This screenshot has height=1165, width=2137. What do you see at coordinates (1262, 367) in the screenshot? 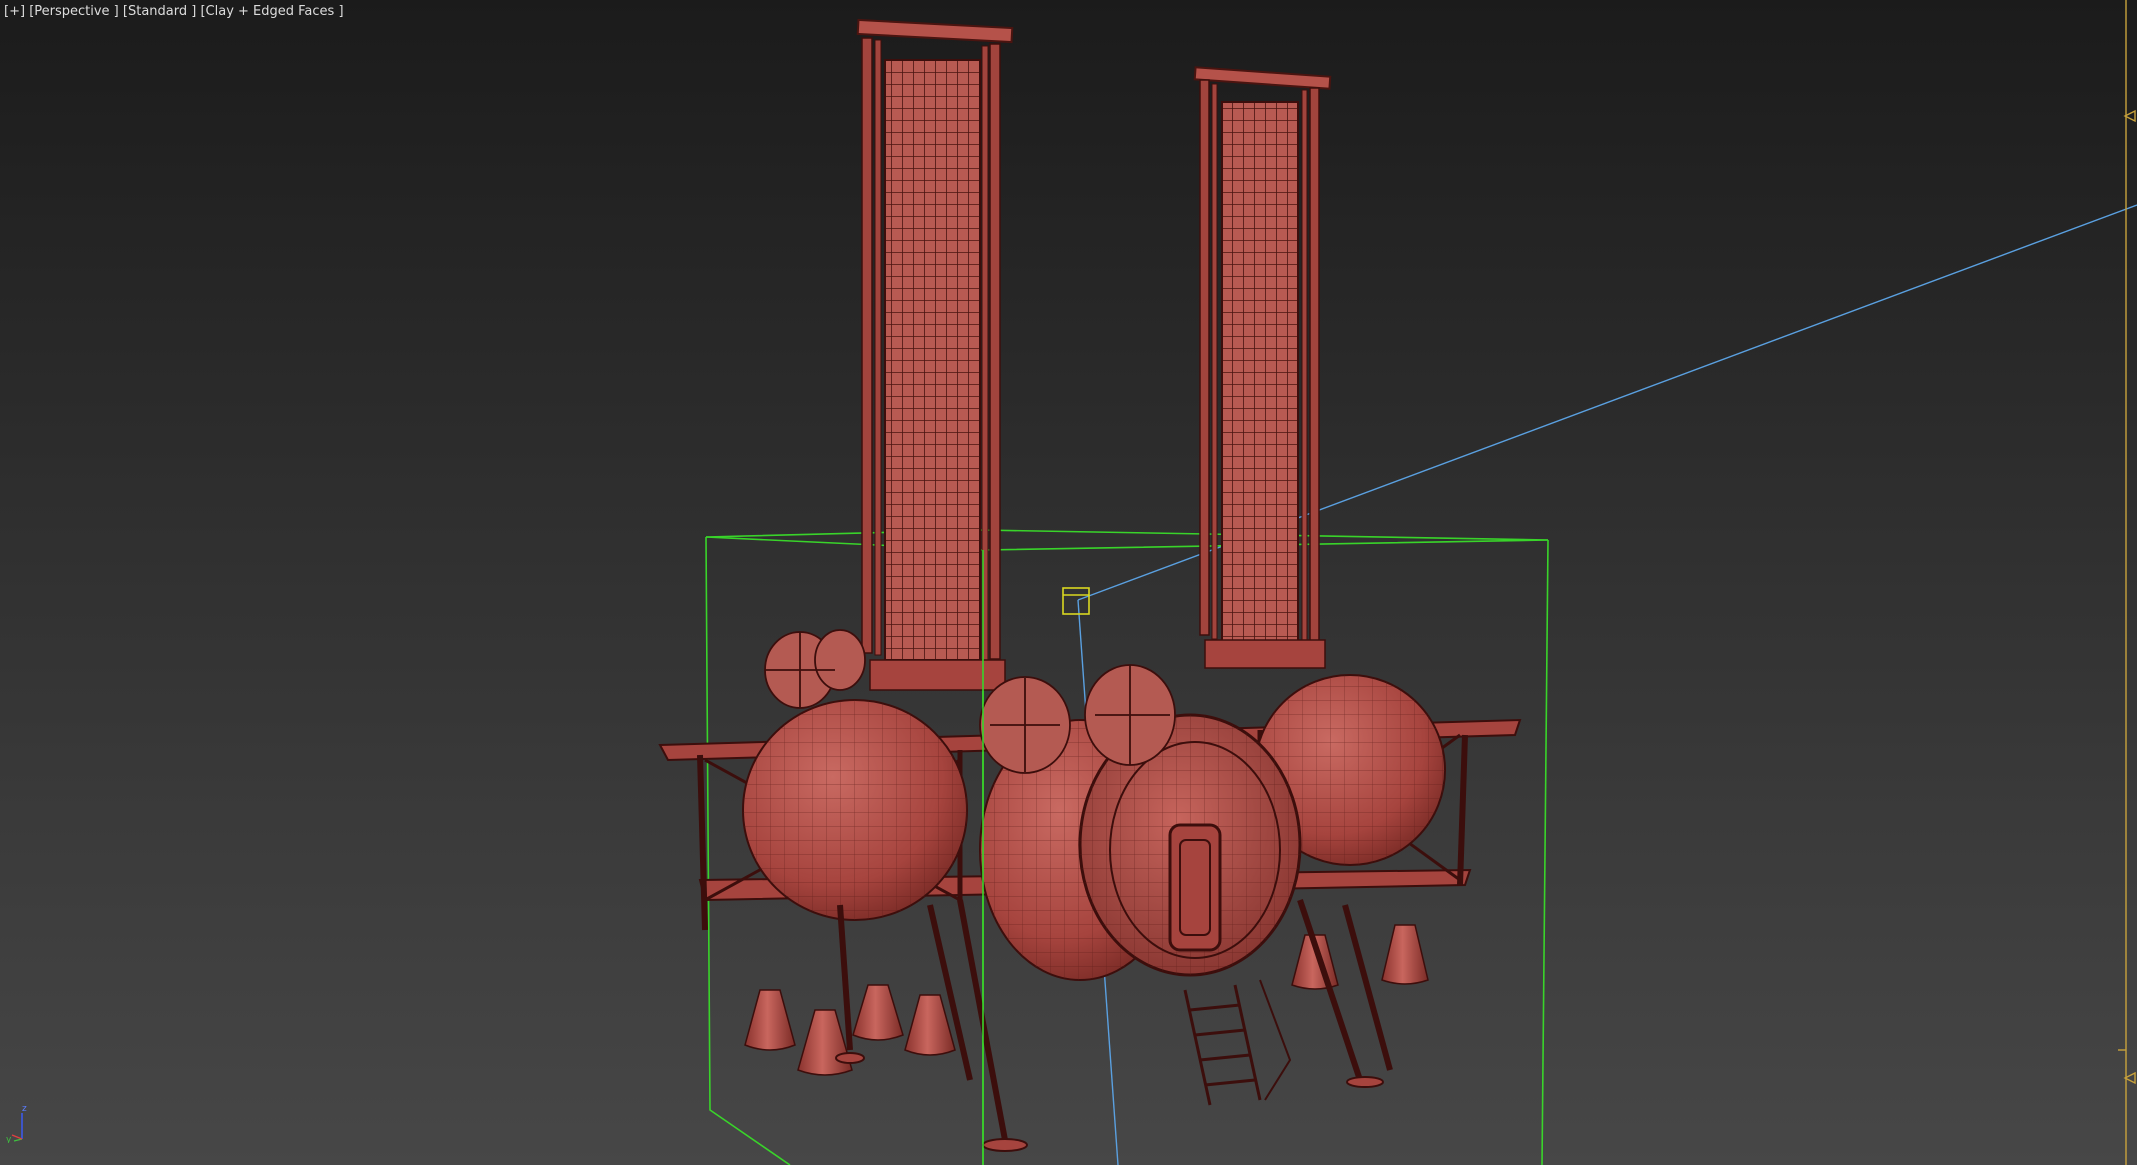
I see `solar-panel-right` at bounding box center [1262, 367].